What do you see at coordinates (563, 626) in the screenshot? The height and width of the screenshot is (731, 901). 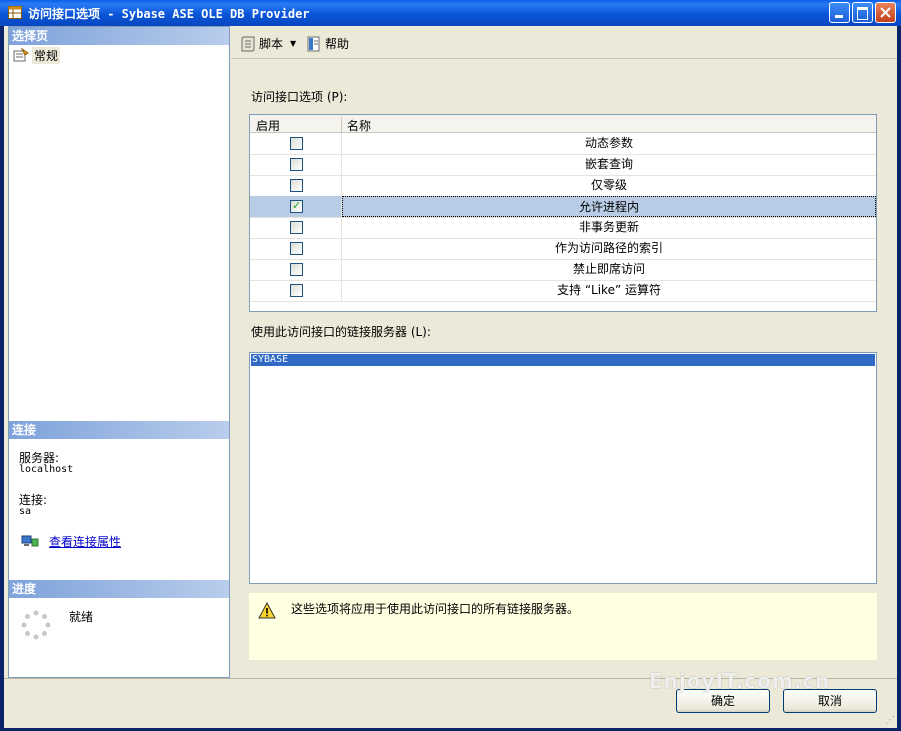 I see `warning-box: 这些选项将应用于使用此访问接口的所有链接服务器。` at bounding box center [563, 626].